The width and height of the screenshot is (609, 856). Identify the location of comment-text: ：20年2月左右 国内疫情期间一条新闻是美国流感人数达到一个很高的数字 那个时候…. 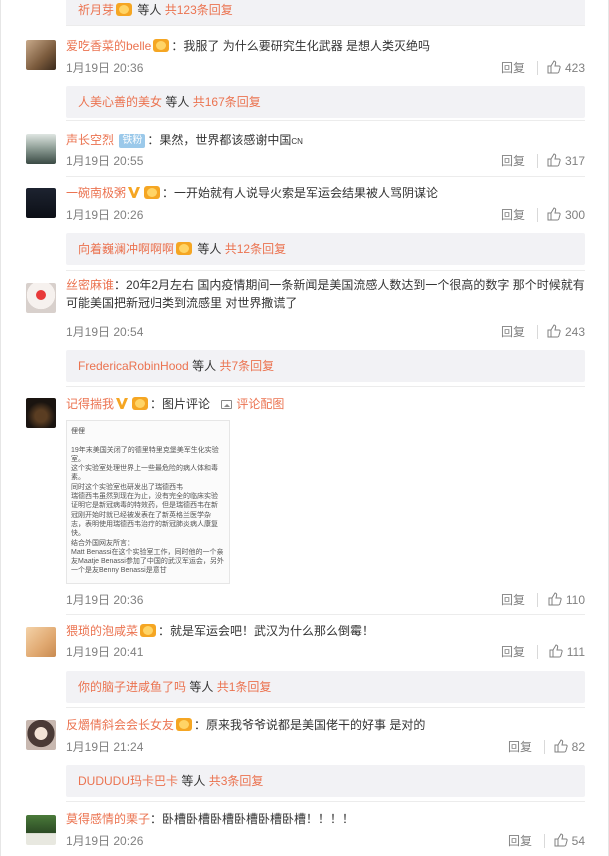
(325, 294).